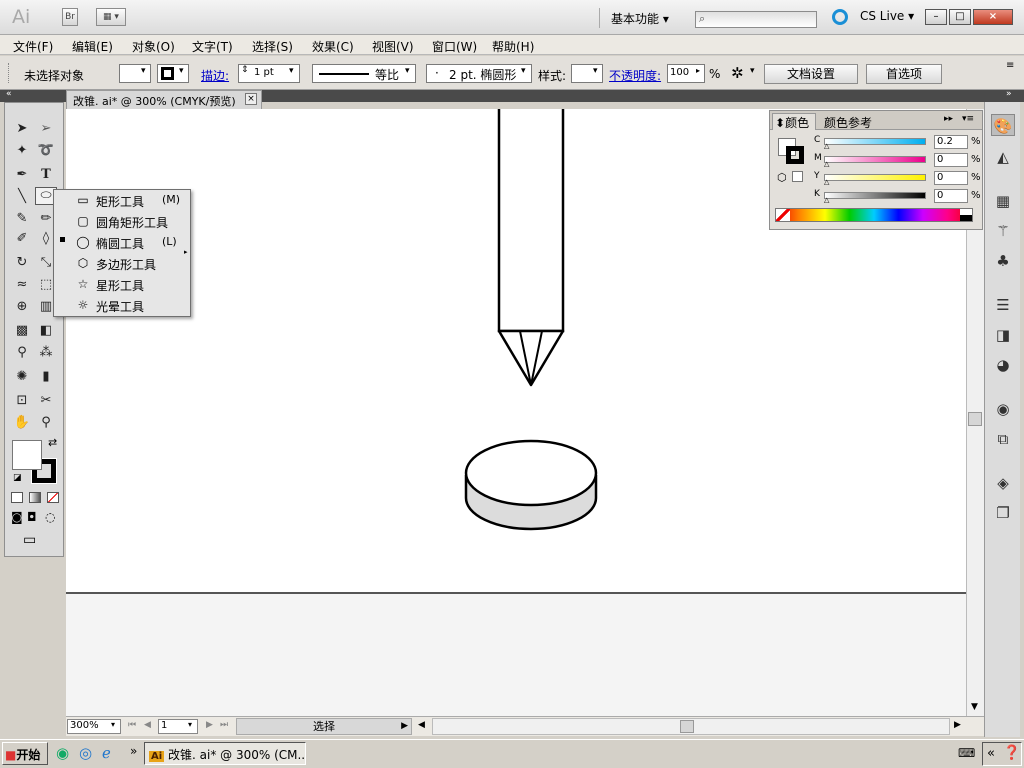  I want to click on layers-icon: ◈, so click(1003, 483).